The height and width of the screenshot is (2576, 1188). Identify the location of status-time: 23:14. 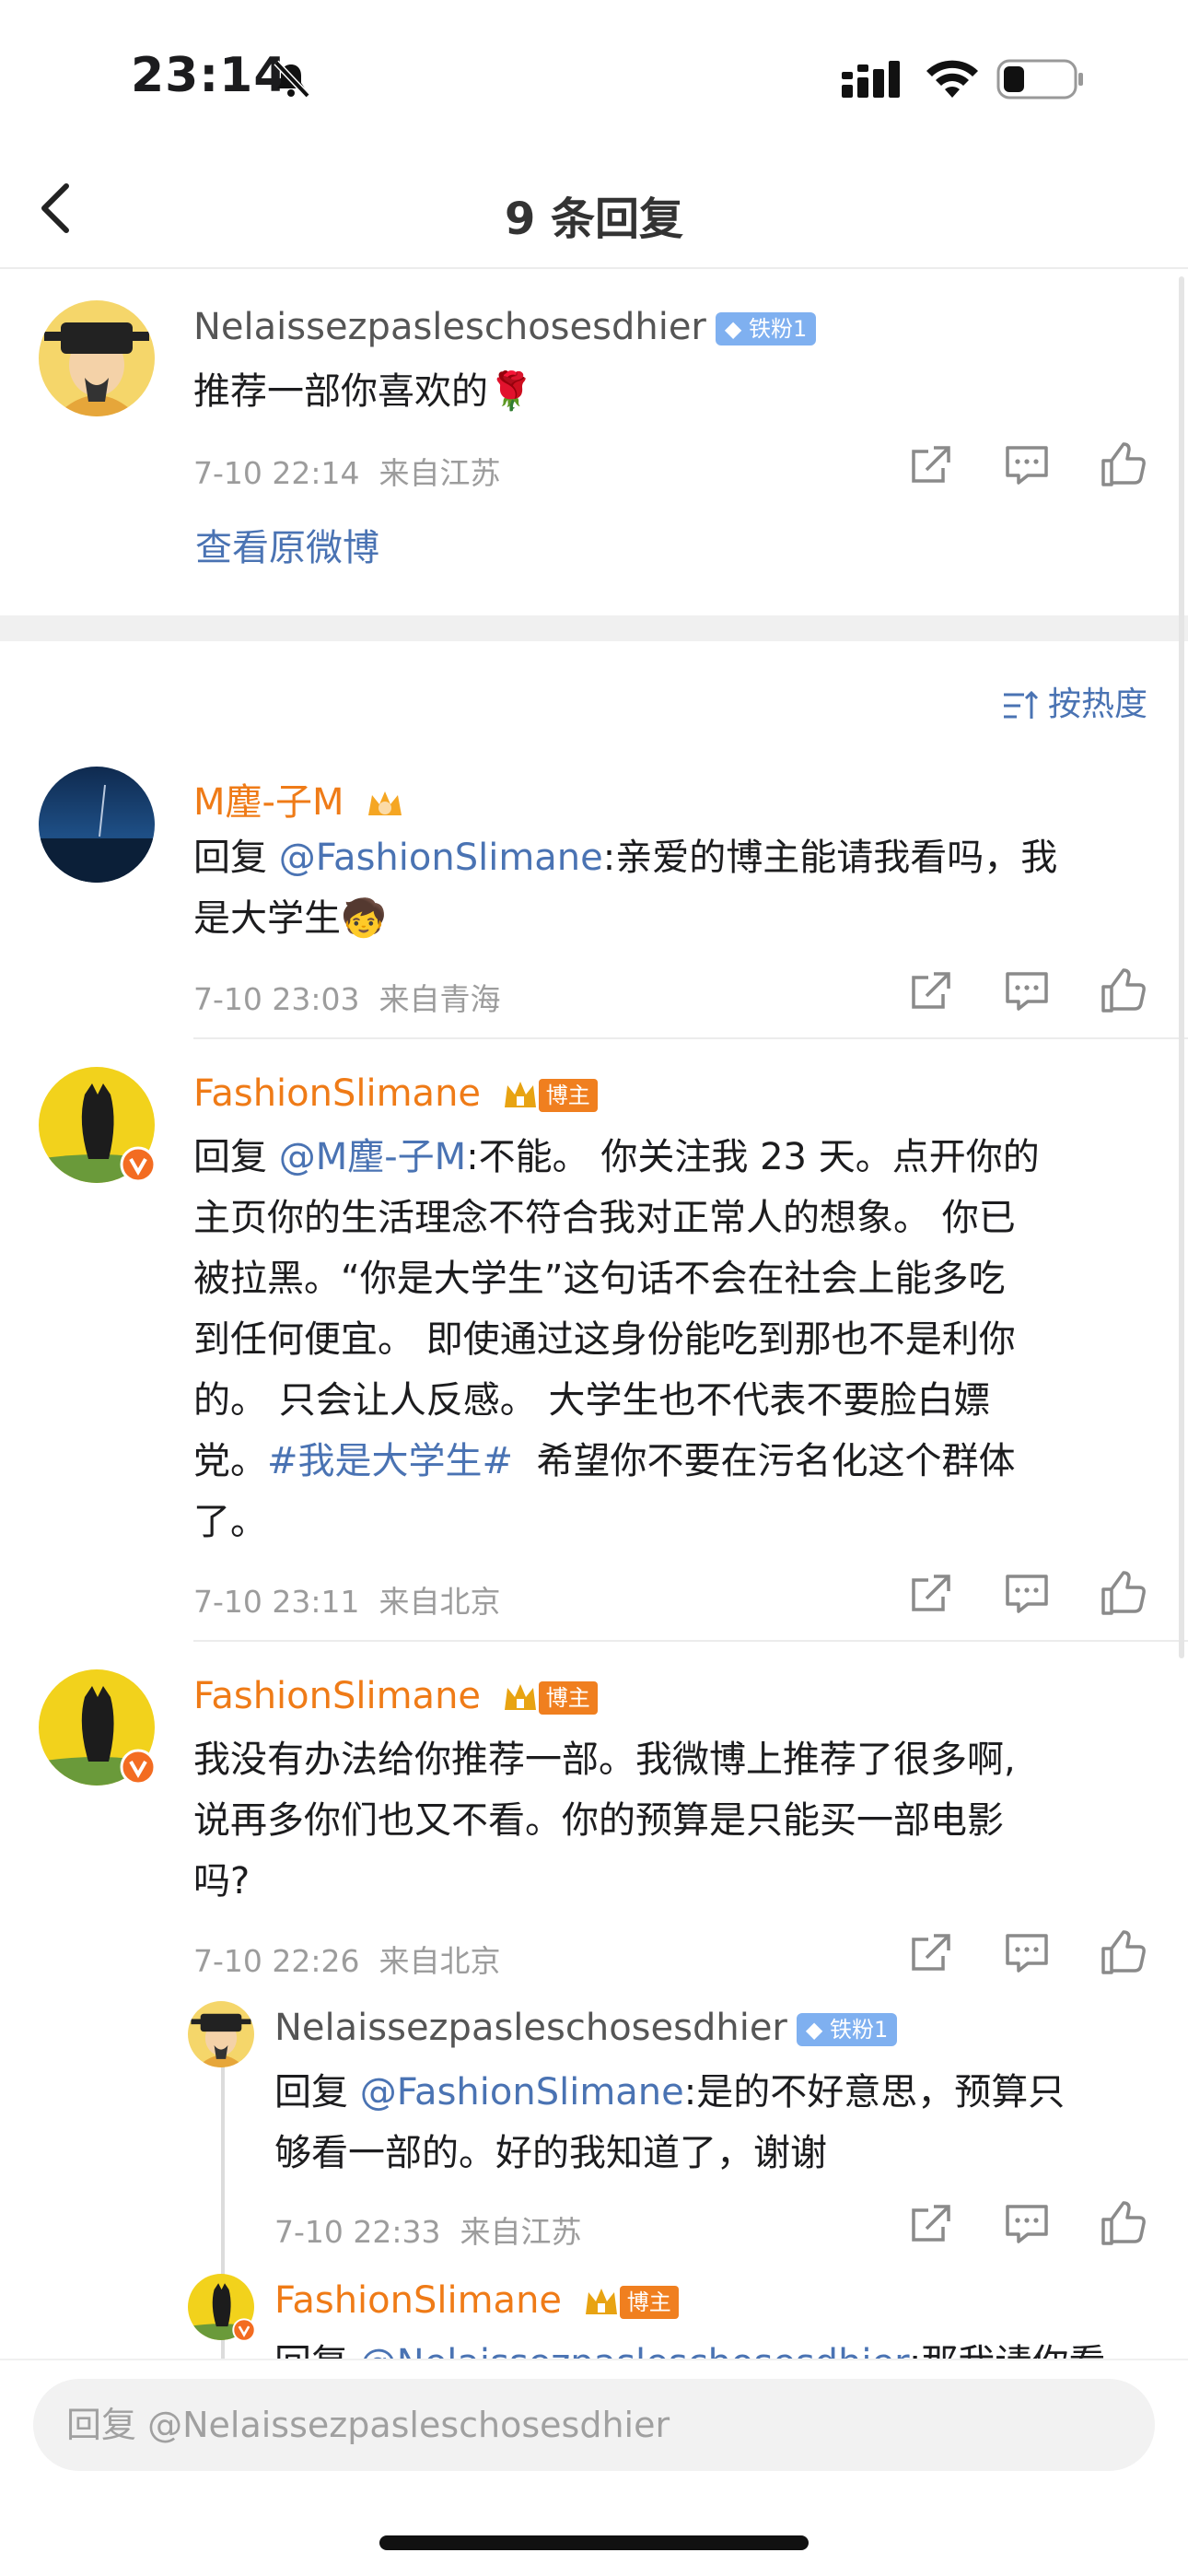
(209, 75).